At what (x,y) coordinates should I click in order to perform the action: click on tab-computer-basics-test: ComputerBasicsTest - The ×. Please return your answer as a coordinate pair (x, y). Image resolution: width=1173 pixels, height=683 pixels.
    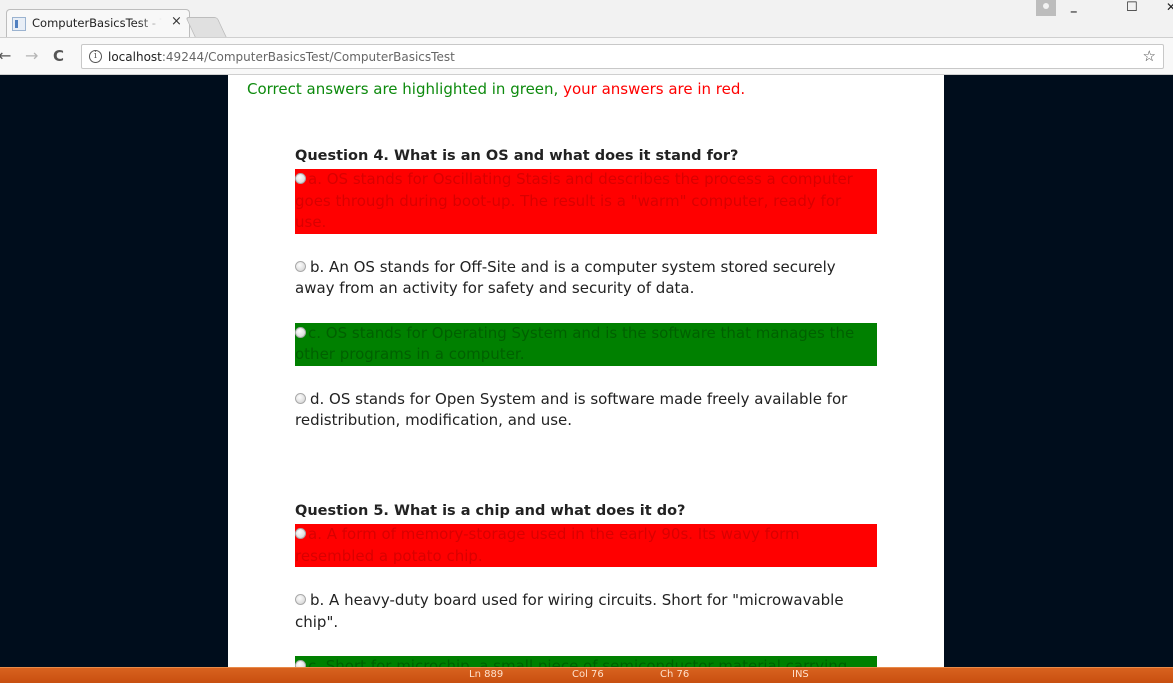
    Looking at the image, I should click on (98, 23).